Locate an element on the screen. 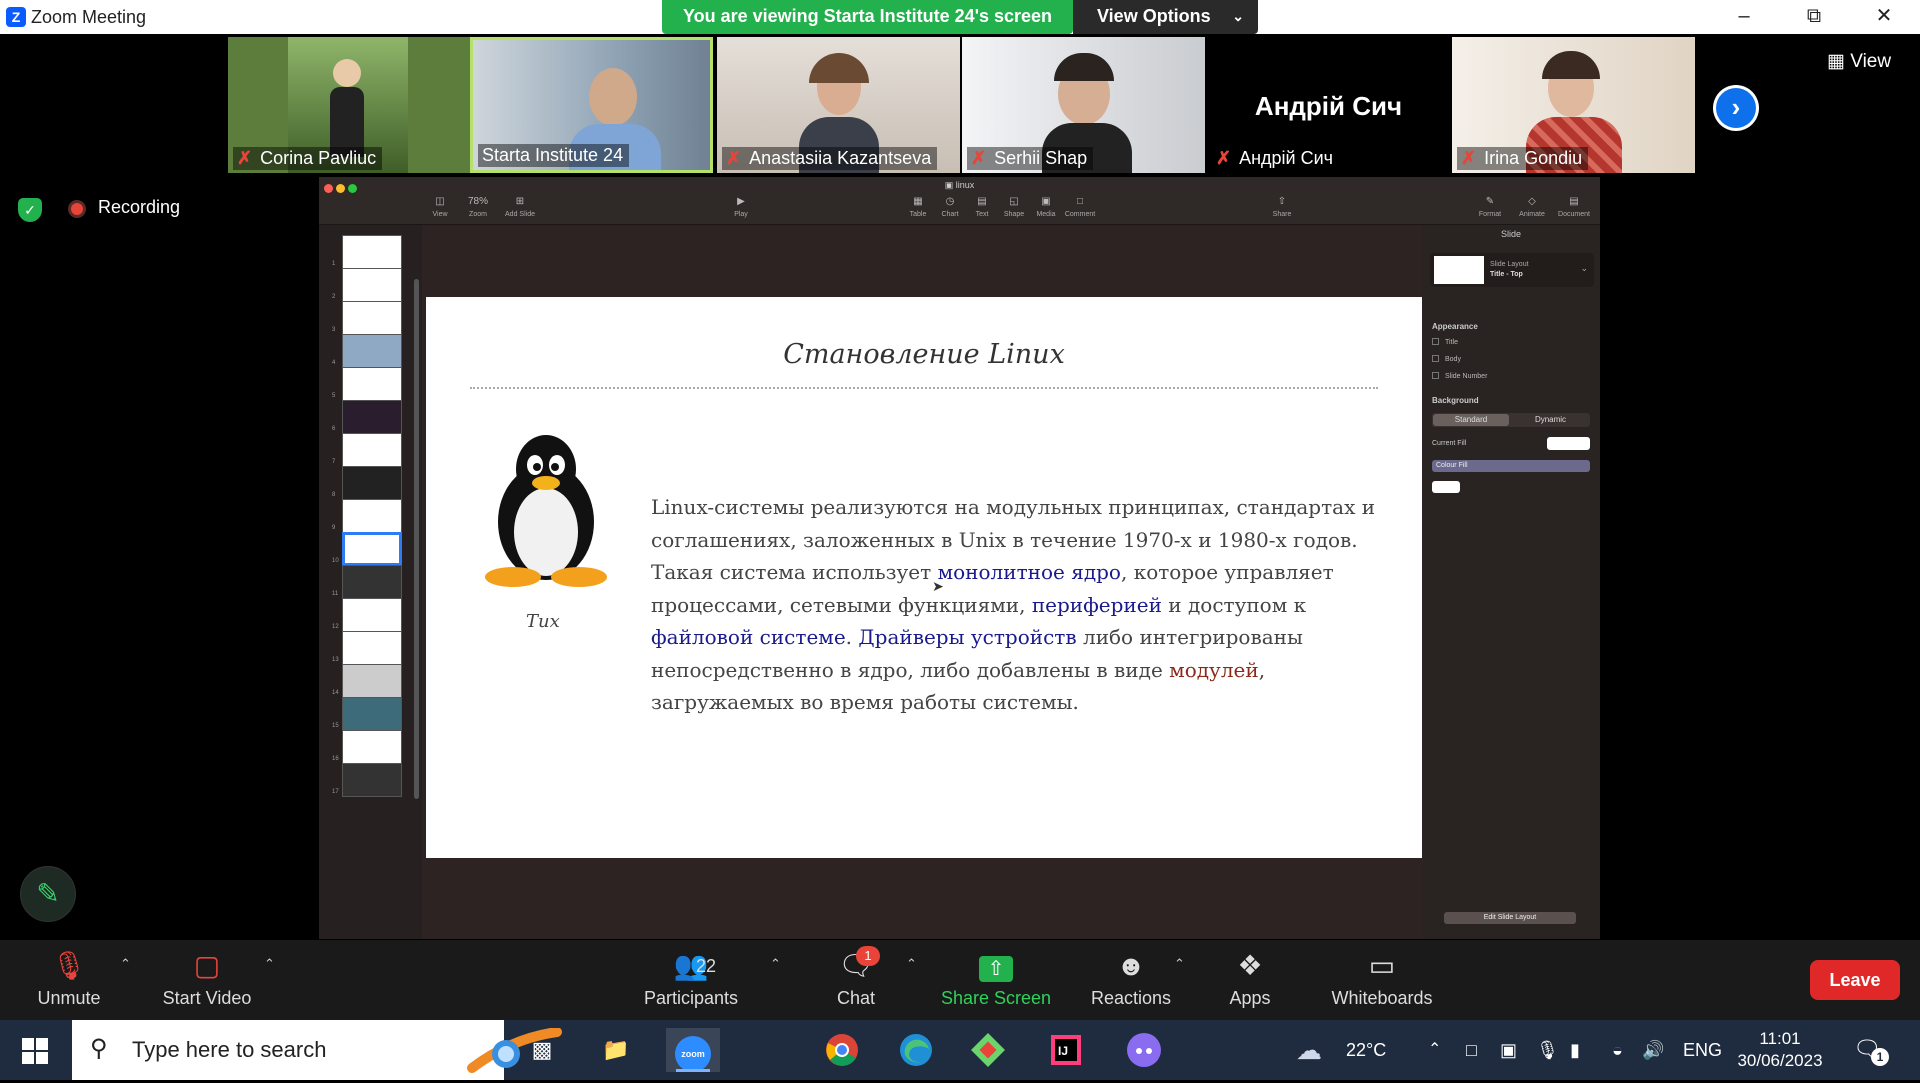 The width and height of the screenshot is (1920, 1083). start-video-button: ▢ Start Video is located at coordinates (207, 978).